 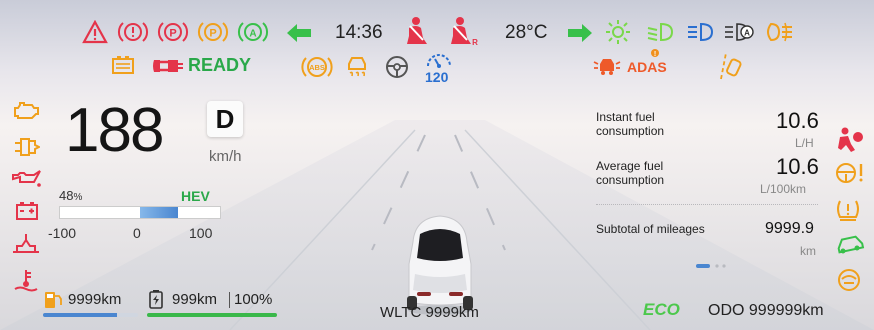 I want to click on instant-fuel-label: Instant fuel consumption, so click(x=630, y=124).